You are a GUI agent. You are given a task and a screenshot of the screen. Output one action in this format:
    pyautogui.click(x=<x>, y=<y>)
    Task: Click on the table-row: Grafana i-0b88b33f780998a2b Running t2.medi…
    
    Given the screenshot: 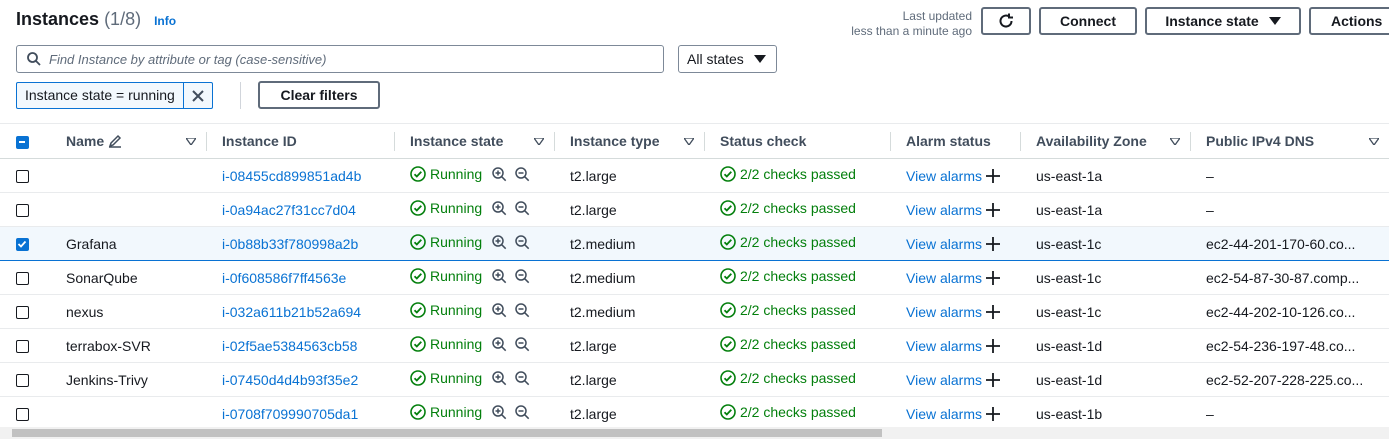 What is the action you would take?
    pyautogui.click(x=694, y=243)
    